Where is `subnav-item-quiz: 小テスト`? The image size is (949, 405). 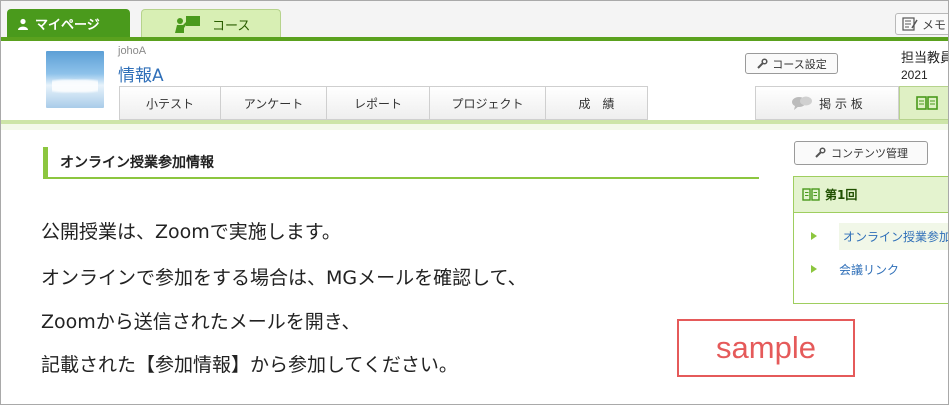
subnav-item-quiz: 小テスト is located at coordinates (169, 103).